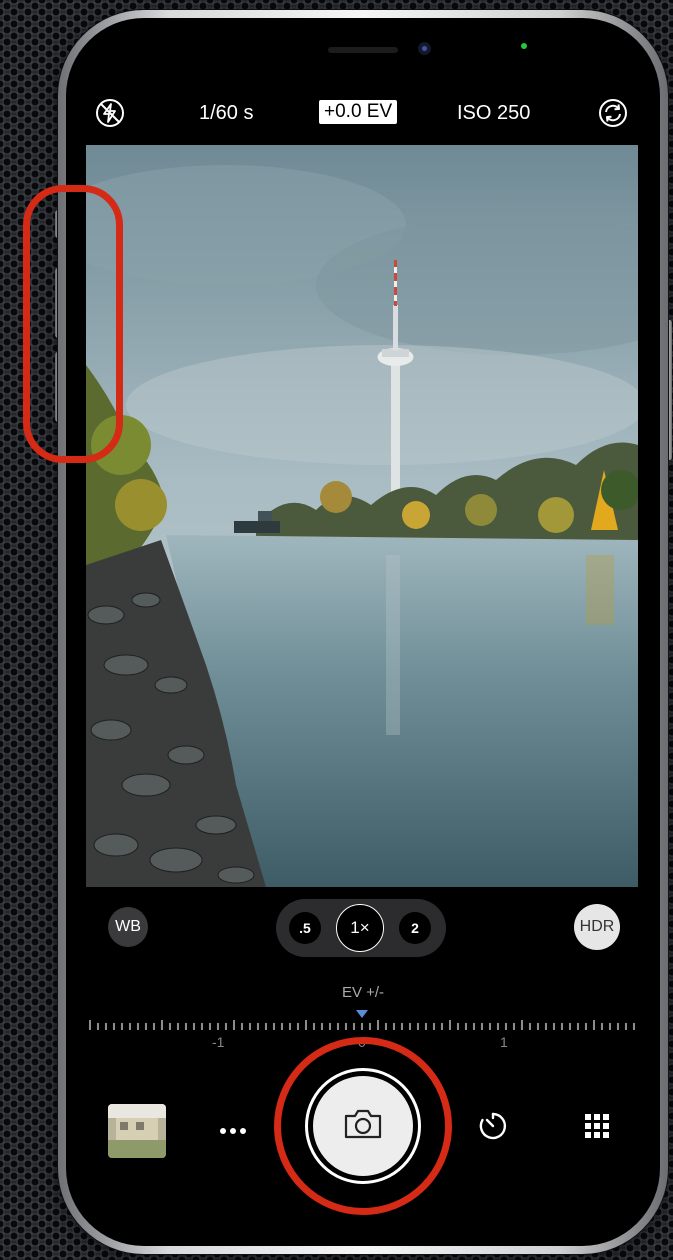 The height and width of the screenshot is (1260, 673). What do you see at coordinates (524, 46) in the screenshot?
I see `camera-in-use-indicator` at bounding box center [524, 46].